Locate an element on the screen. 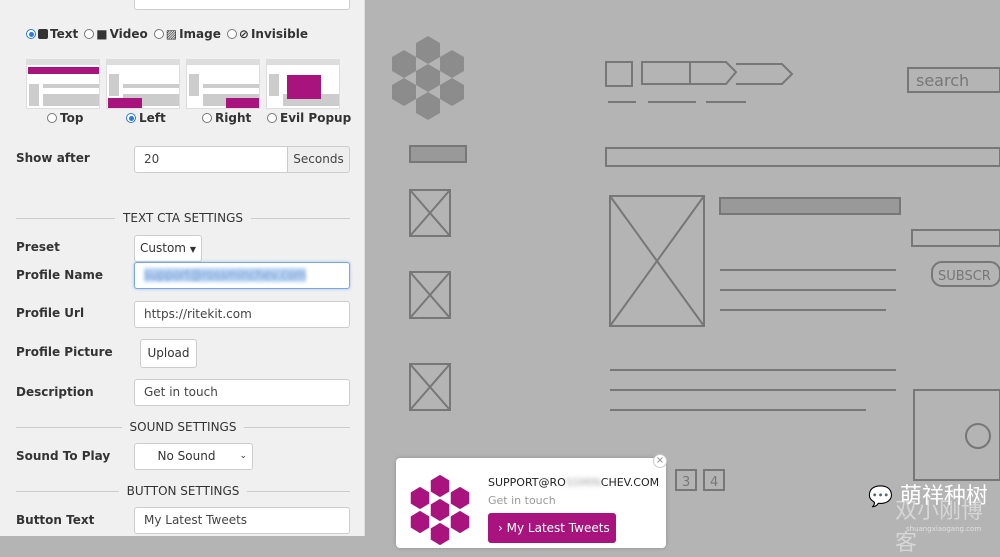 This screenshot has height=557, width=1000. position-left: Left is located at coordinates (146, 118).